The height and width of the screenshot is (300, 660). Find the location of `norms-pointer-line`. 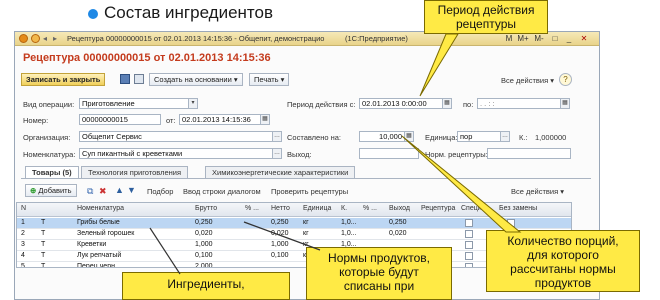

norms-pointer-line is located at coordinates (282, 236).